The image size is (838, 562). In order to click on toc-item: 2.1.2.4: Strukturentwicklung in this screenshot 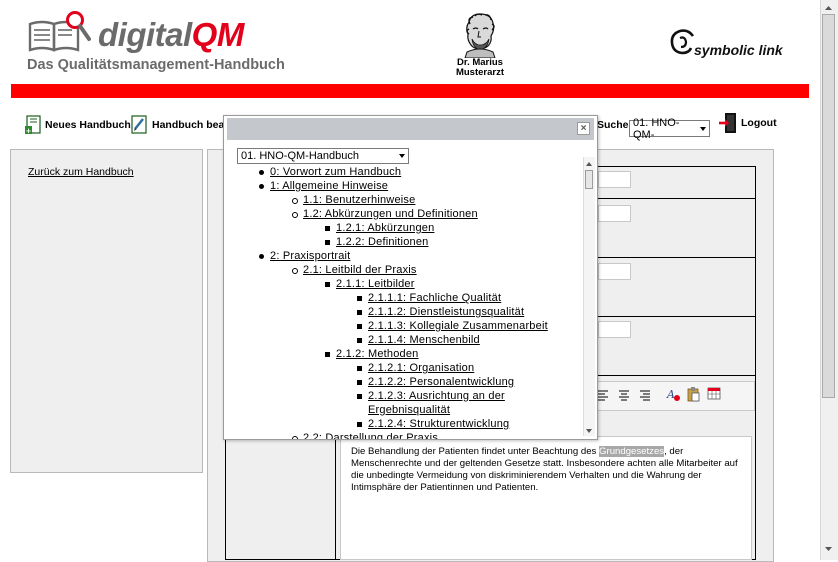, I will do `click(433, 424)`.